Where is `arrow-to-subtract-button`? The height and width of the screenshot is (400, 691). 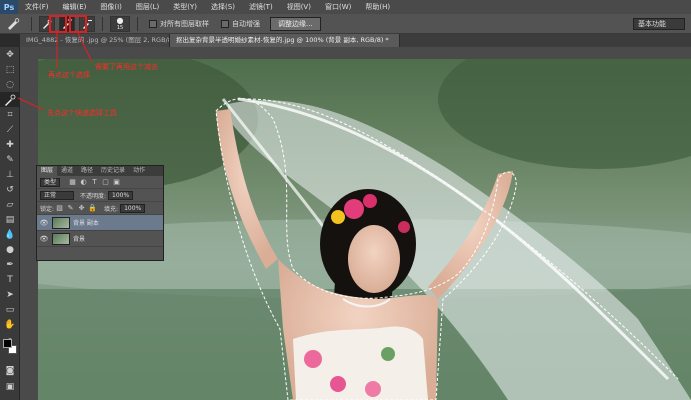
arrow-to-subtract-button is located at coordinates (85, 47).